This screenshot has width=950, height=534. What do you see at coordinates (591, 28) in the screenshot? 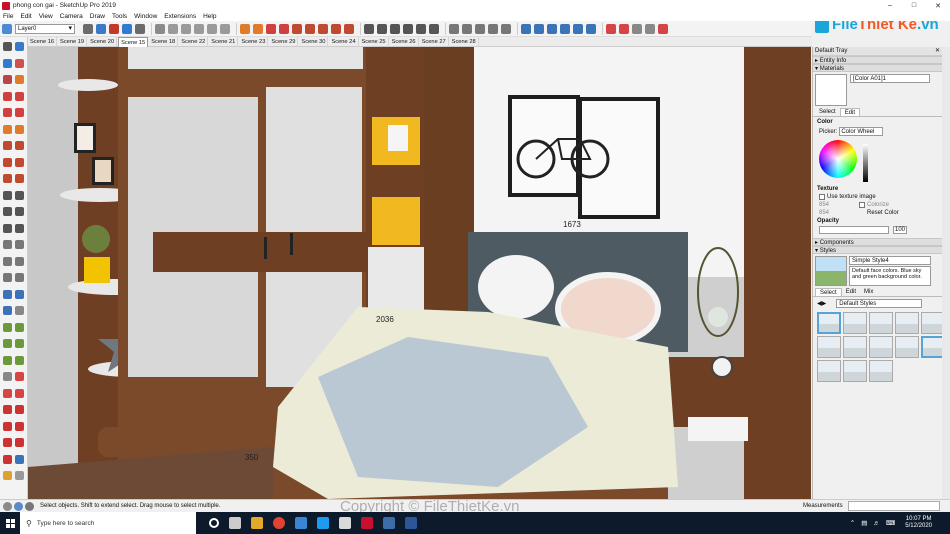
I see `monochrome-icon` at bounding box center [591, 28].